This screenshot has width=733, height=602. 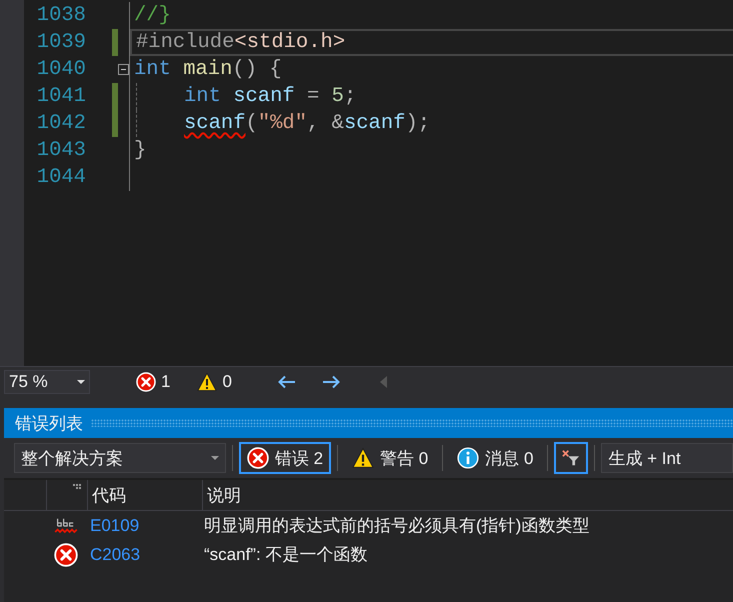 What do you see at coordinates (495, 458) in the screenshot?
I see `info-filter-button: 消息 0` at bounding box center [495, 458].